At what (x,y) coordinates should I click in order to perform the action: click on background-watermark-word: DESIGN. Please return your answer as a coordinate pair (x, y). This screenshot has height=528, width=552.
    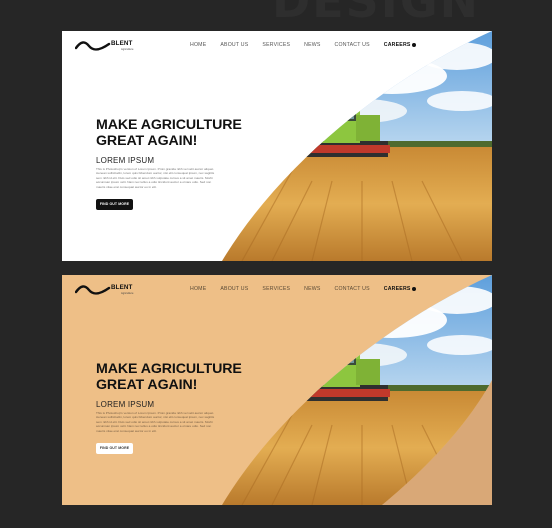
    Looking at the image, I should click on (376, 14).